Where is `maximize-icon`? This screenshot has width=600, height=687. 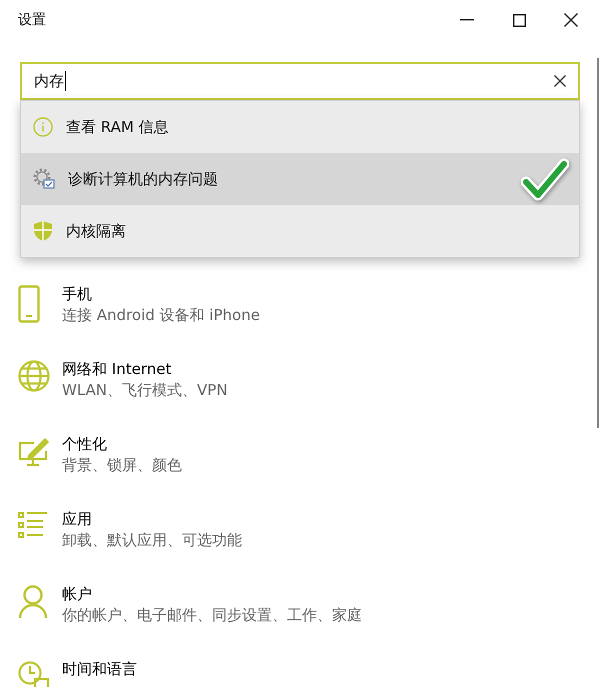 maximize-icon is located at coordinates (519, 20).